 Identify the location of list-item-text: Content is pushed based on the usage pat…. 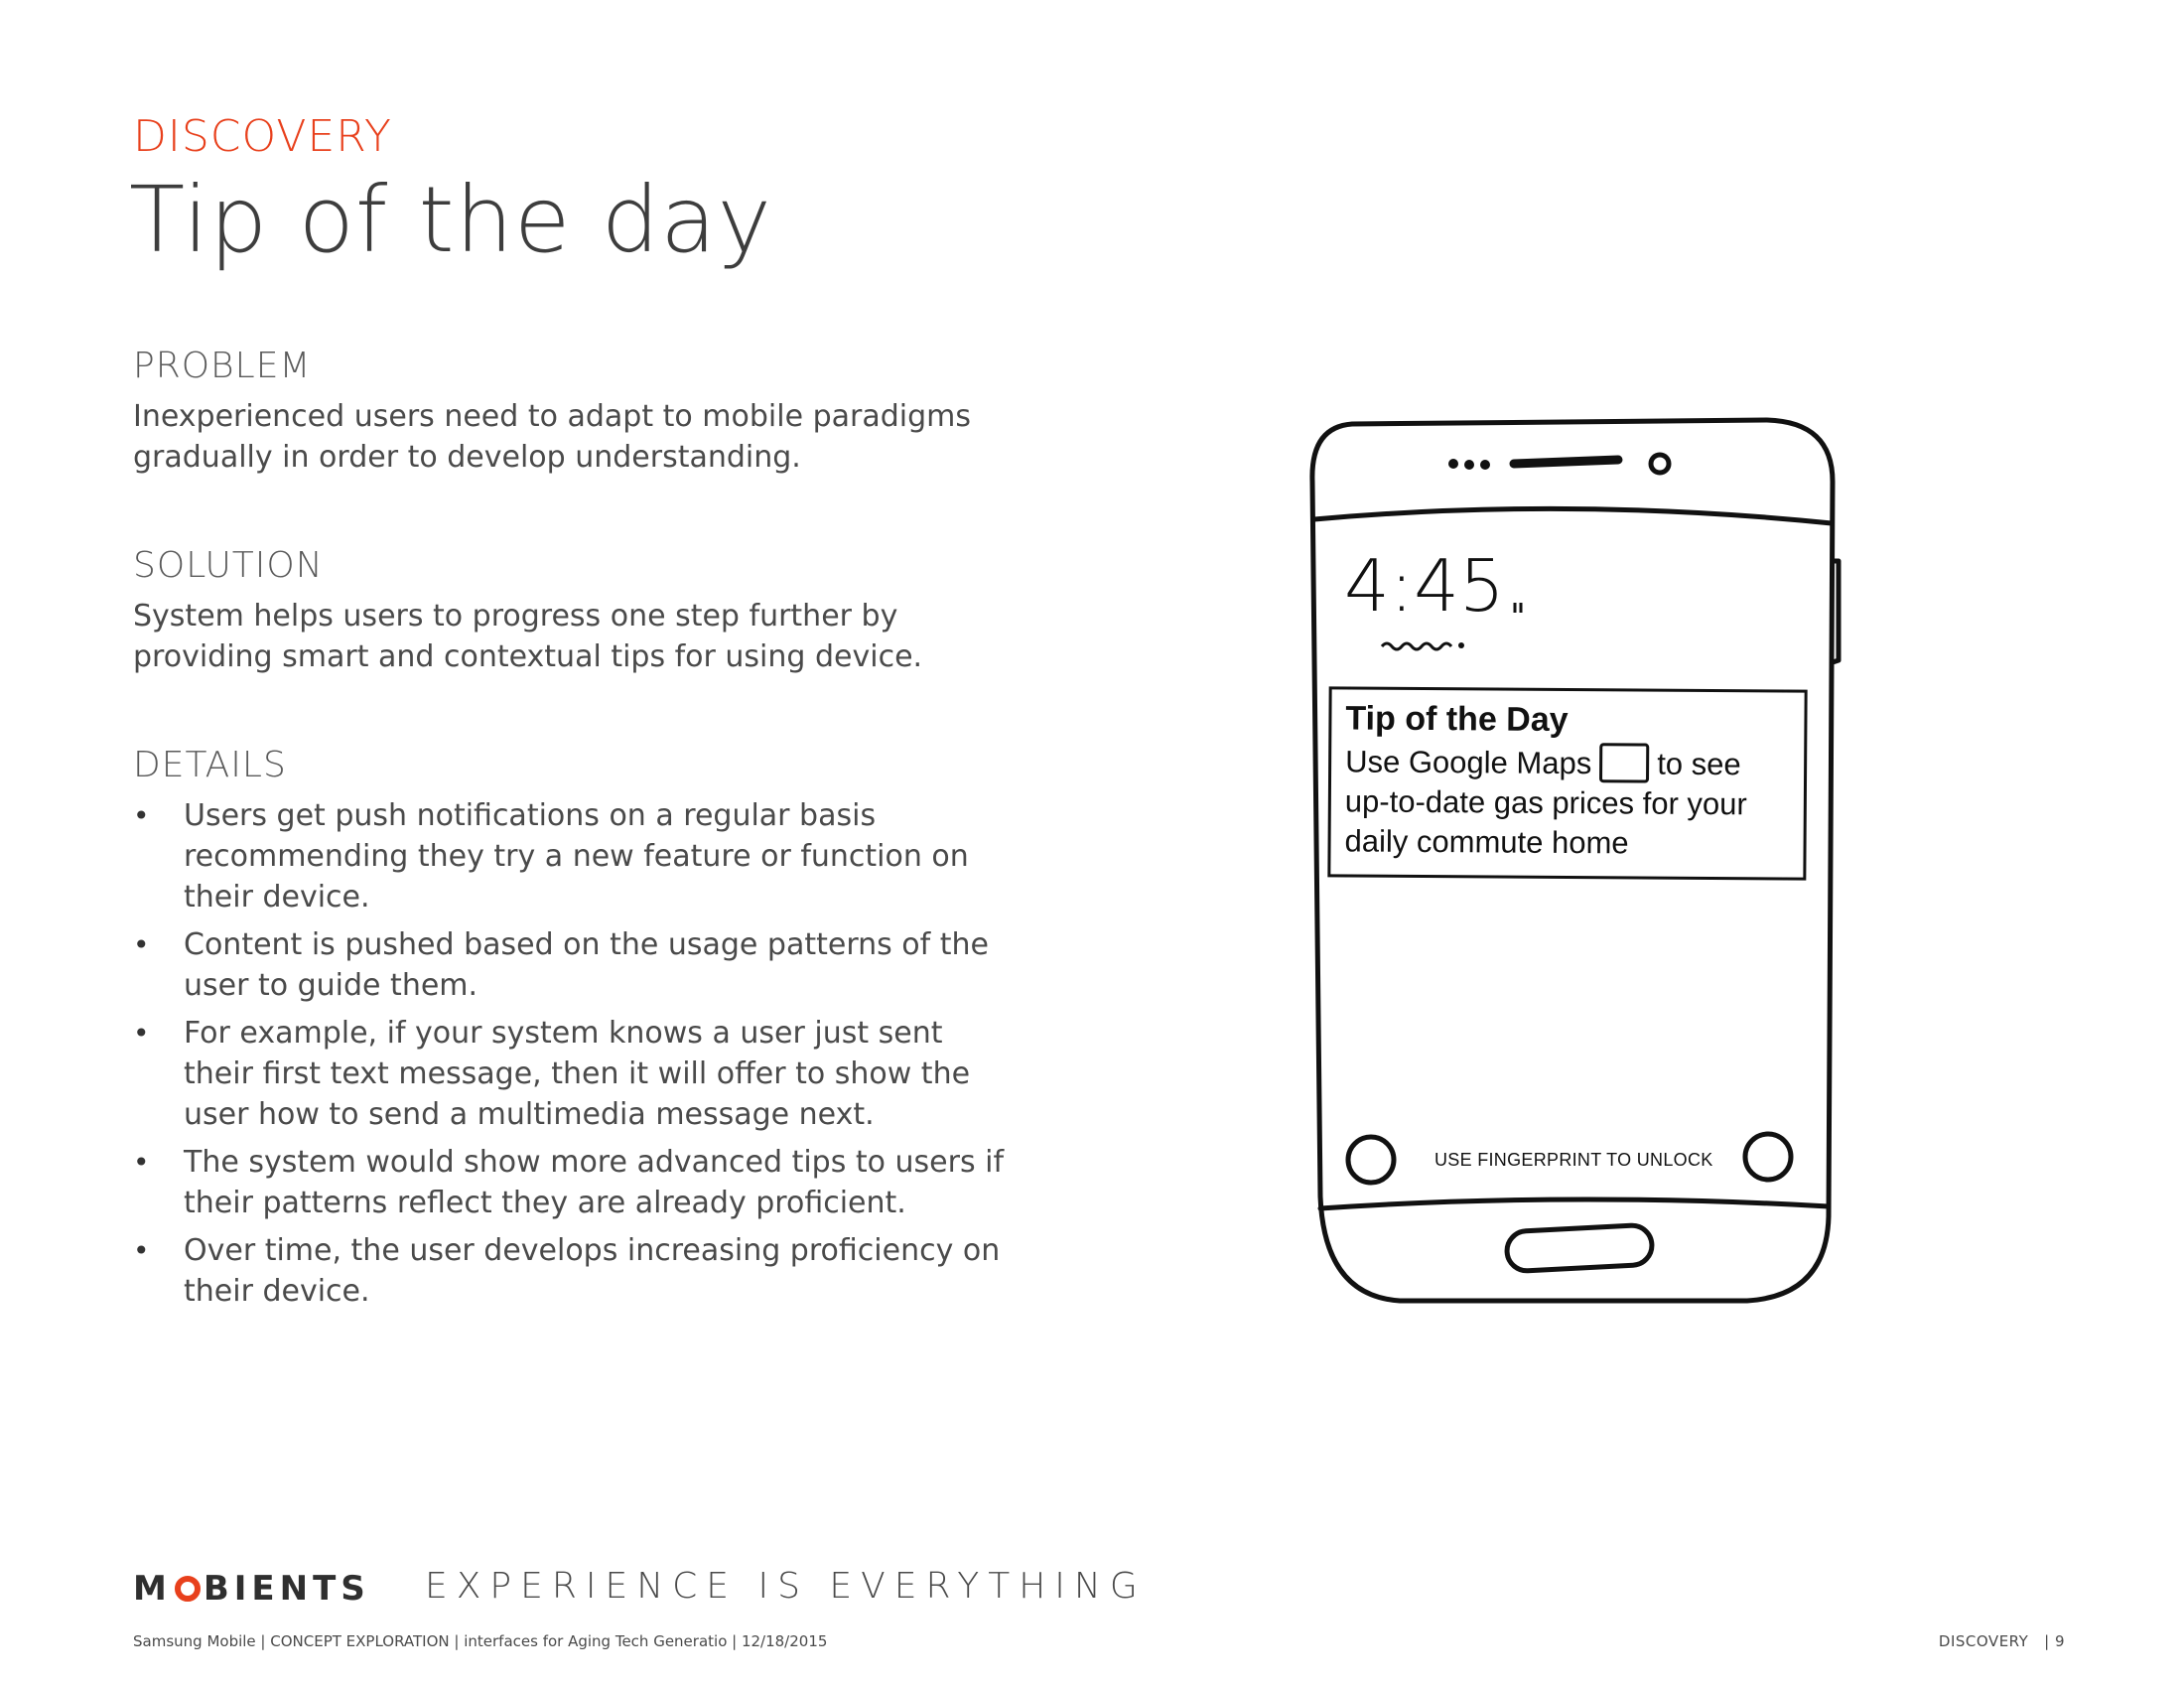
(586, 965).